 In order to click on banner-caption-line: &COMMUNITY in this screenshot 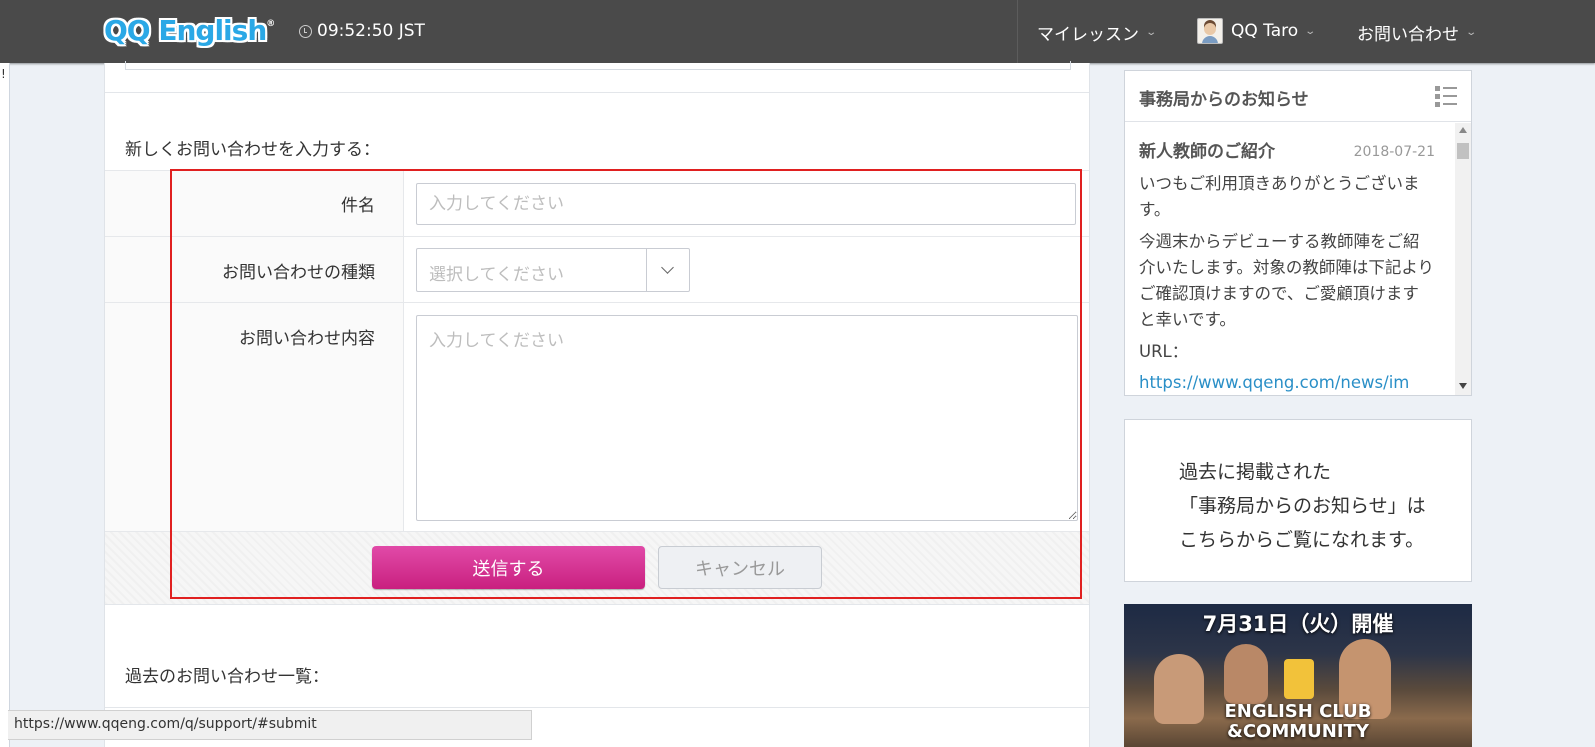, I will do `click(1298, 731)`.